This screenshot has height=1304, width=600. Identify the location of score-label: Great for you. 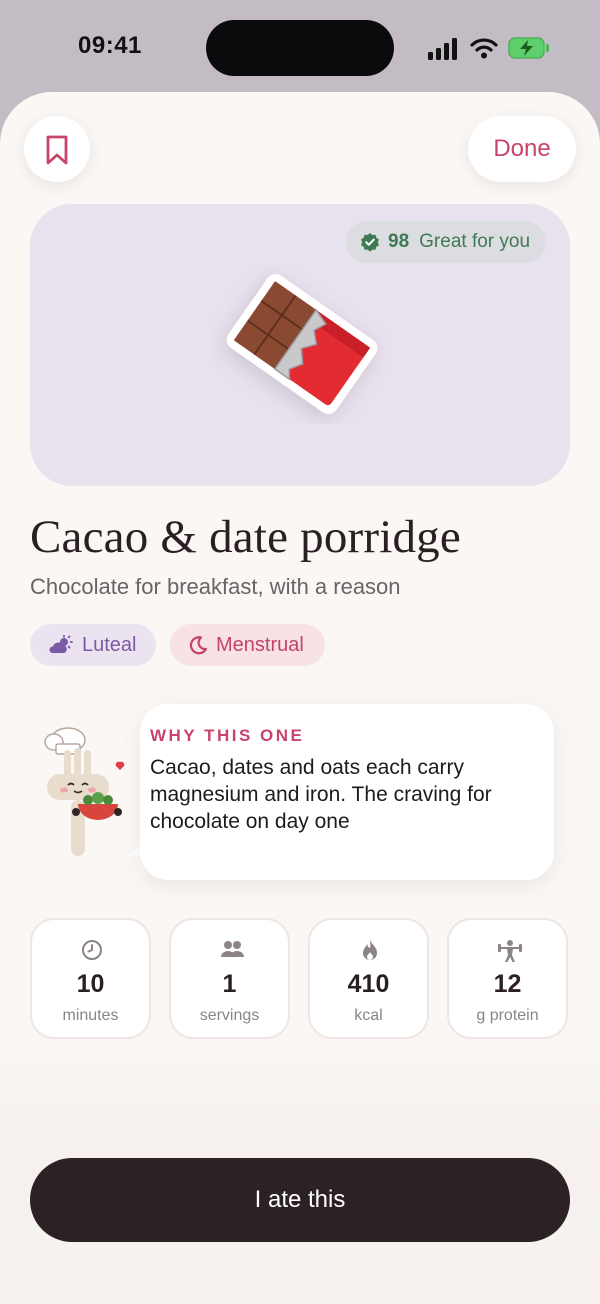
(475, 241).